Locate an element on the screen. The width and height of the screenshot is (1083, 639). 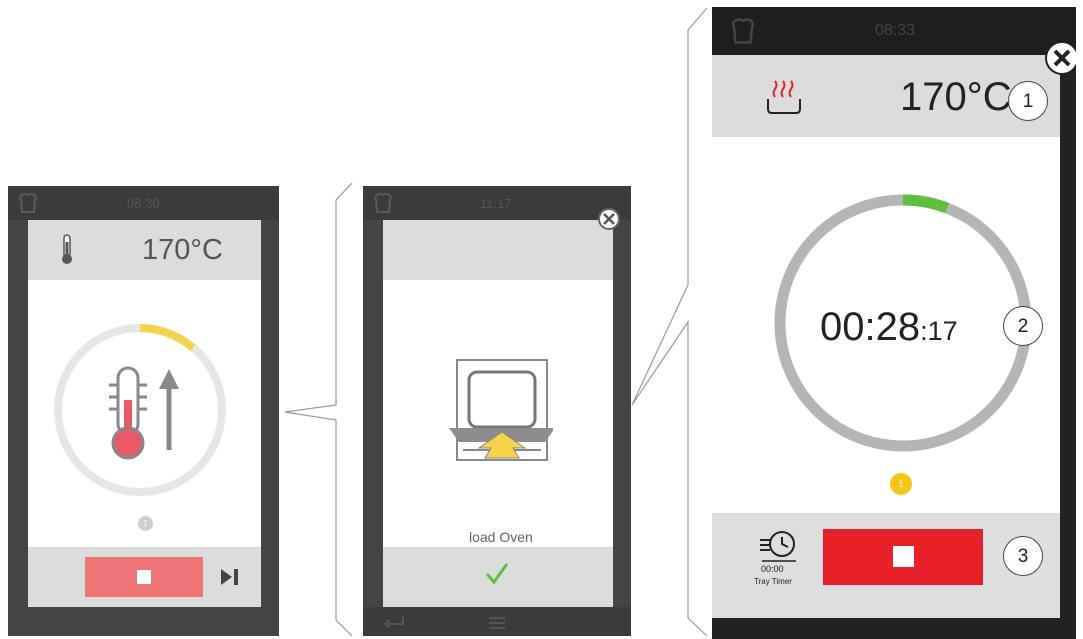
middle-topbar: 11:17 is located at coordinates (497, 203).